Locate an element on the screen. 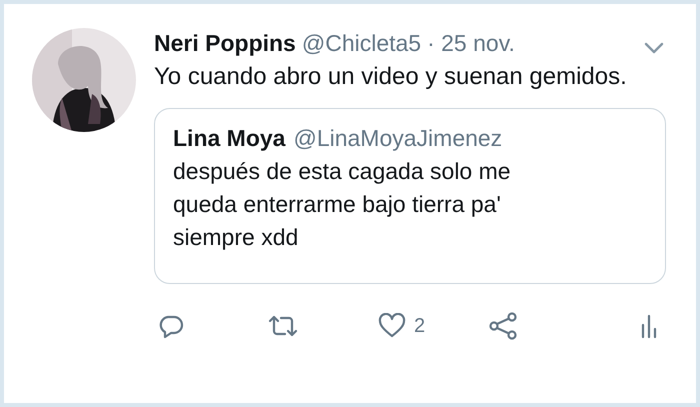 Image resolution: width=700 pixels, height=407 pixels. quoted-author-handle: @LinaMoyaJimenez is located at coordinates (397, 138).